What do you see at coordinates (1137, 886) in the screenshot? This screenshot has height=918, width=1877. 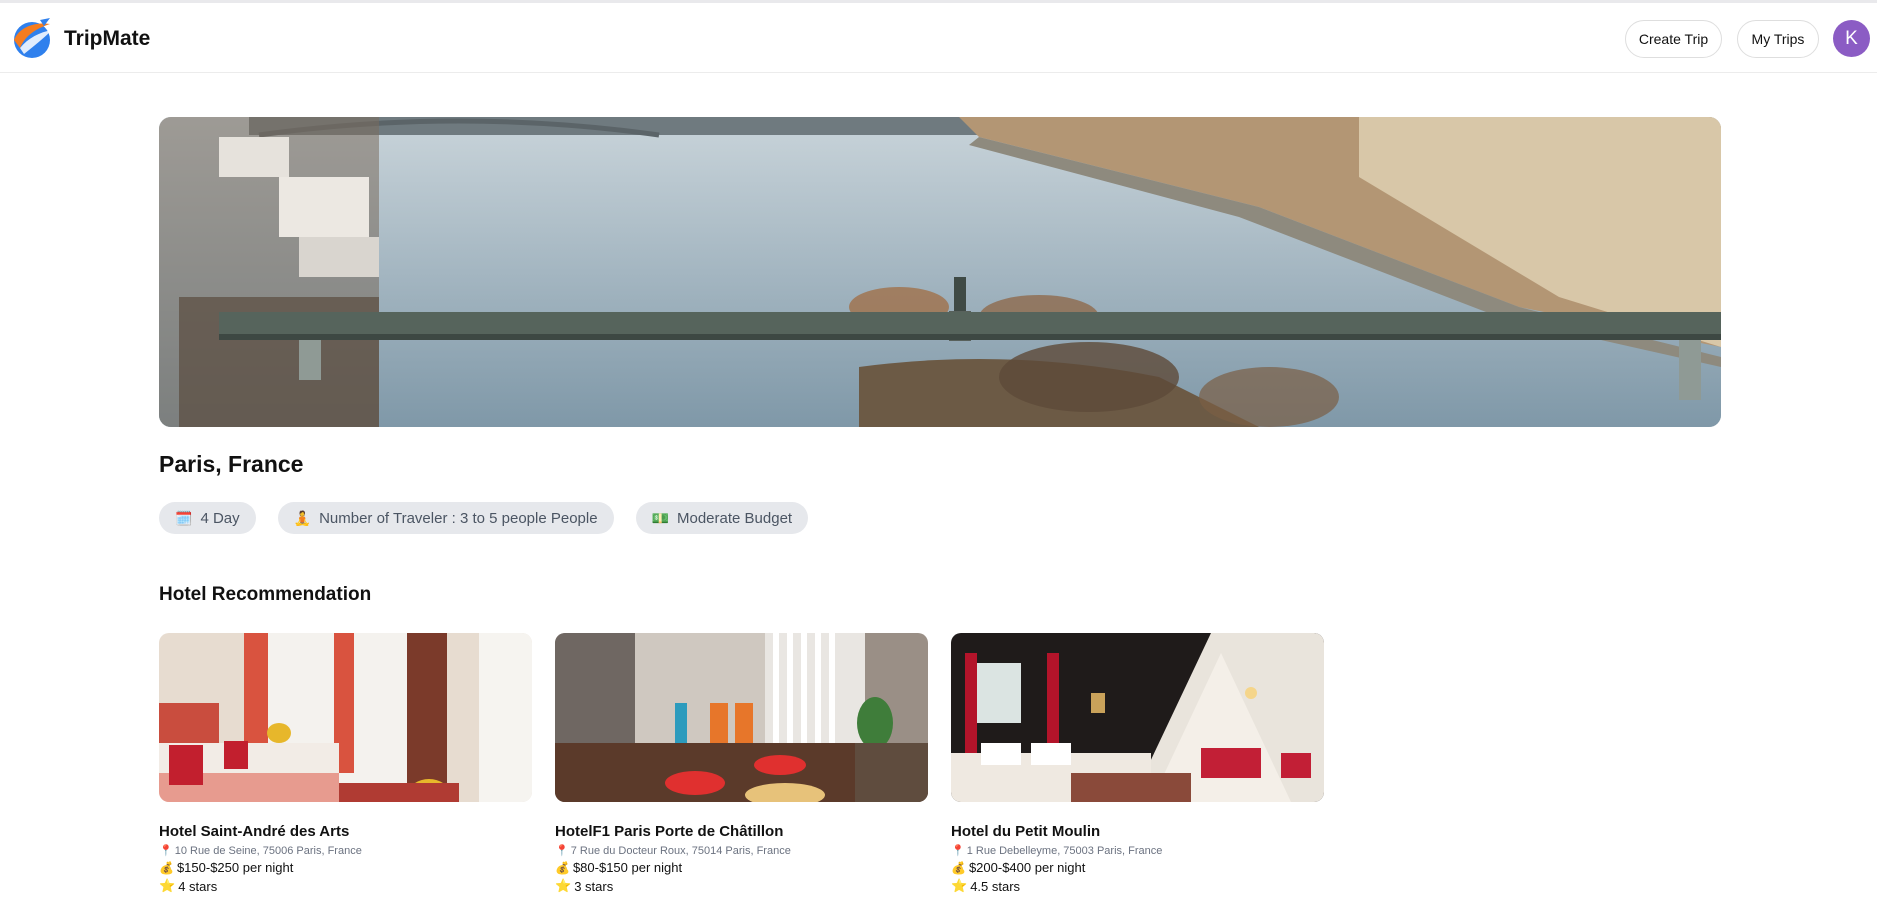 I see `hotel-rating: ⭐ 4.5 stars` at bounding box center [1137, 886].